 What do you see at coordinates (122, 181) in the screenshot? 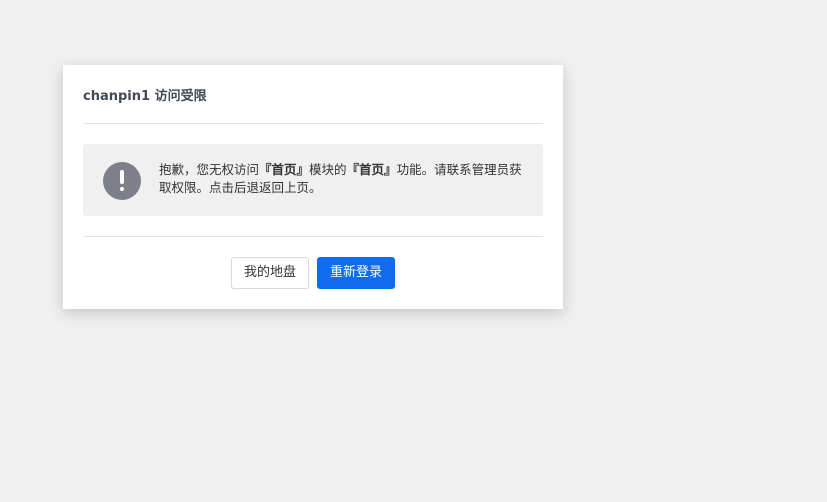
I see `exclamation-circle-icon` at bounding box center [122, 181].